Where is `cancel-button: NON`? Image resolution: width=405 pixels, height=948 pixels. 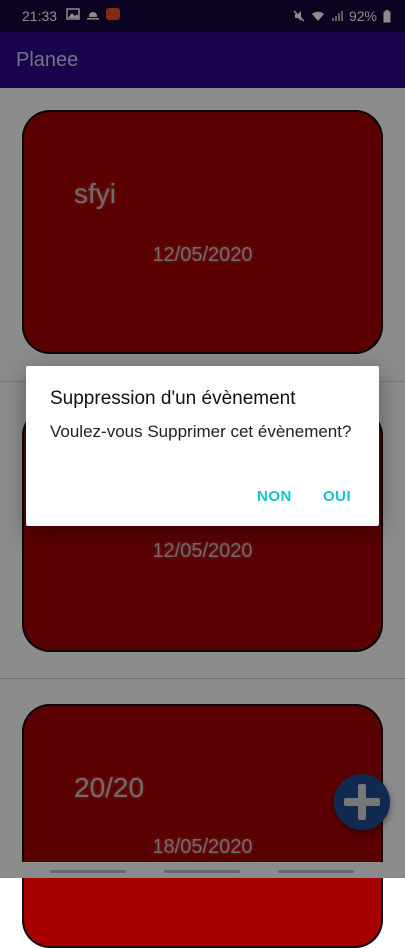 cancel-button: NON is located at coordinates (274, 496).